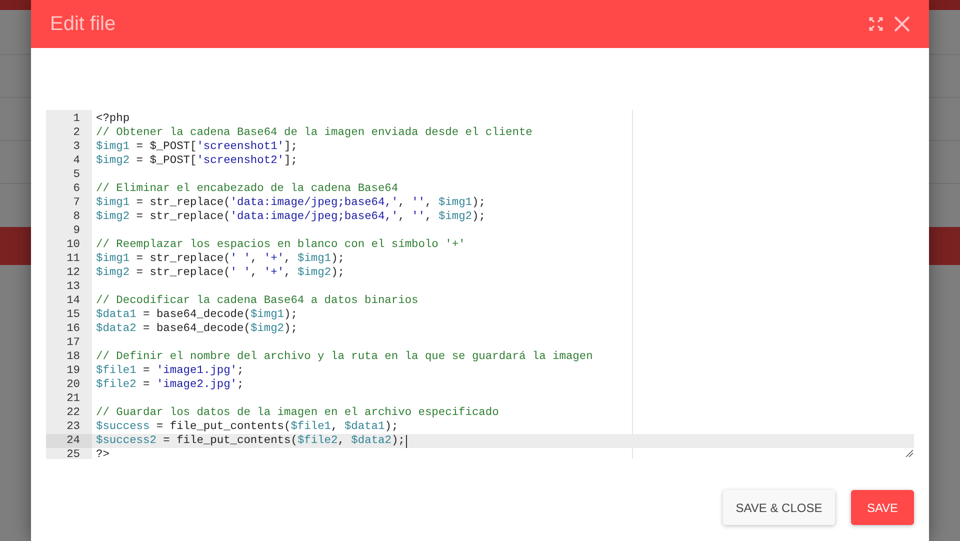 The image size is (960, 541). I want to click on dialog-title: Edit file, so click(83, 24).